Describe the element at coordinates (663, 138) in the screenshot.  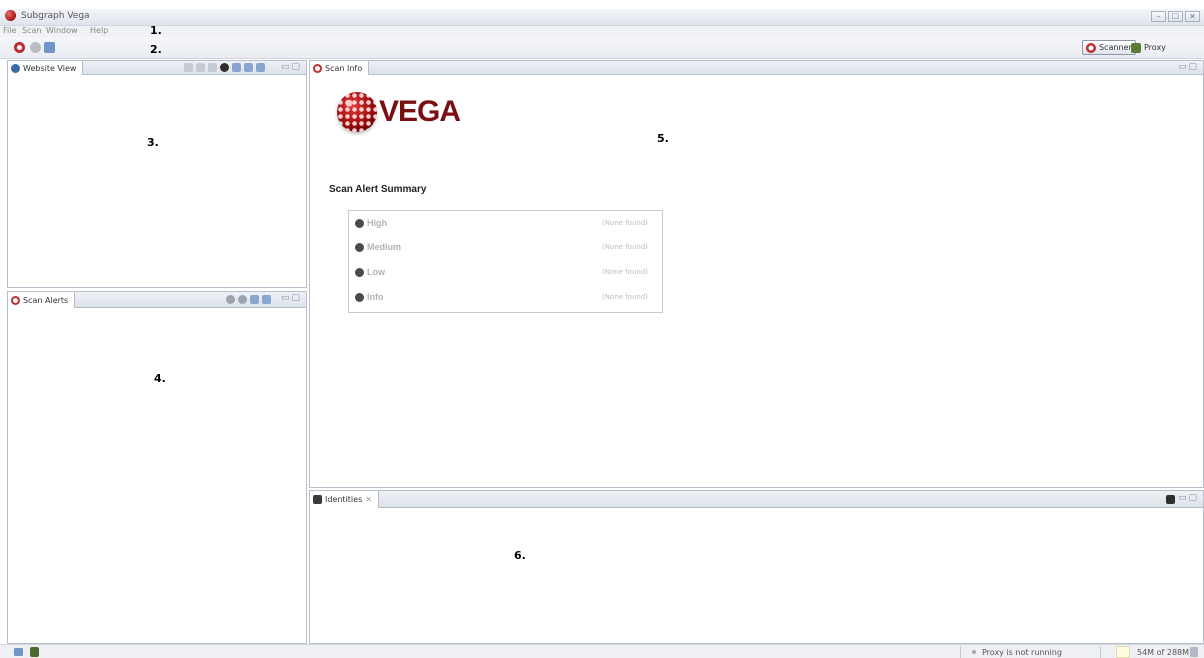
I see `annotation-5: 5.` at that location.